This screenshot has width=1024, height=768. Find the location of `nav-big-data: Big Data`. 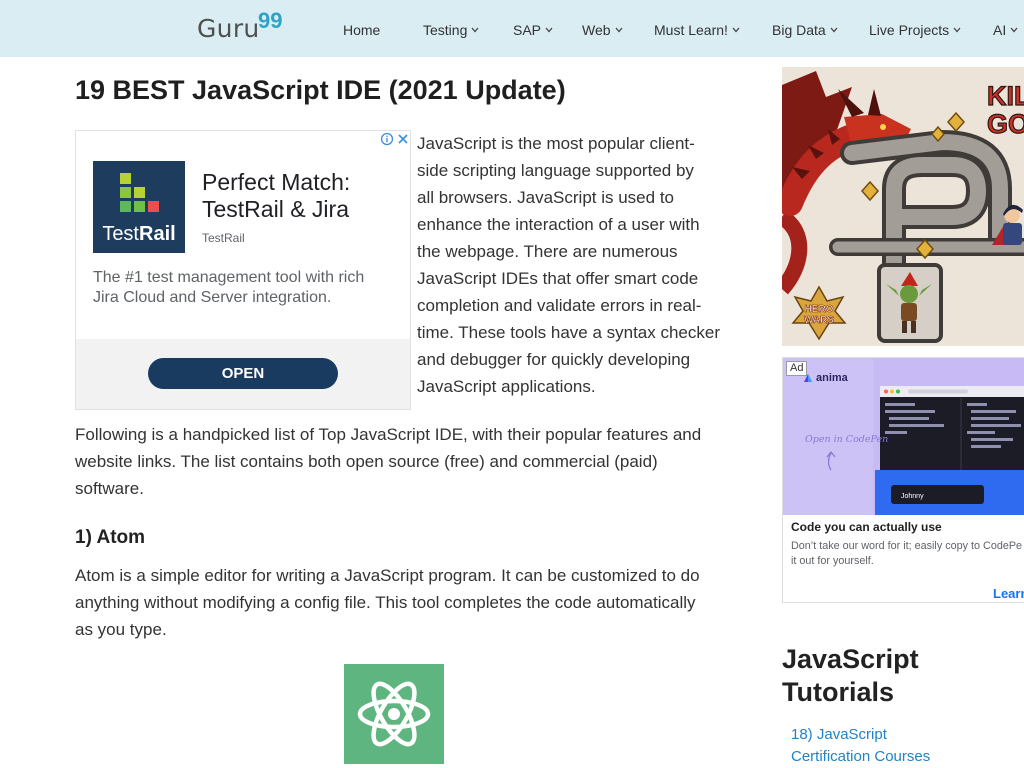

nav-big-data: Big Data is located at coordinates (805, 30).